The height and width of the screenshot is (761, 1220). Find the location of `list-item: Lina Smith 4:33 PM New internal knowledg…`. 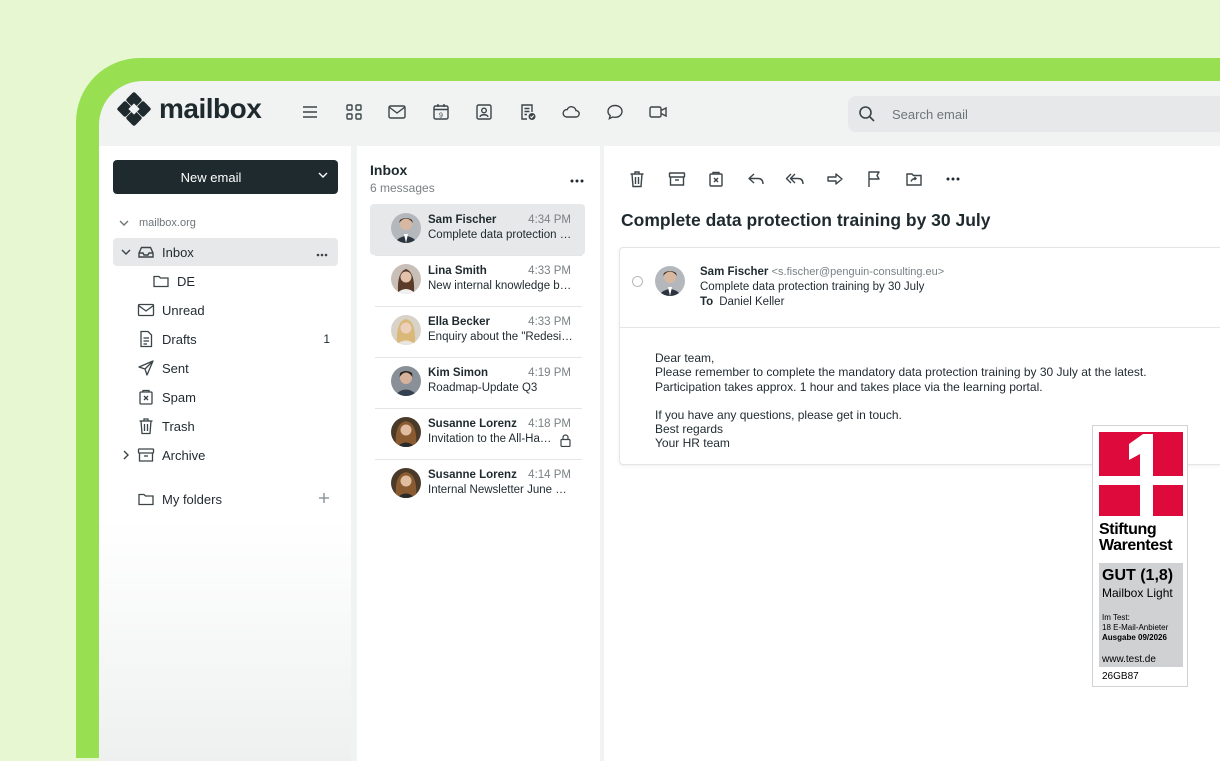

list-item: Lina Smith 4:33 PM New internal knowledg… is located at coordinates (477, 280).